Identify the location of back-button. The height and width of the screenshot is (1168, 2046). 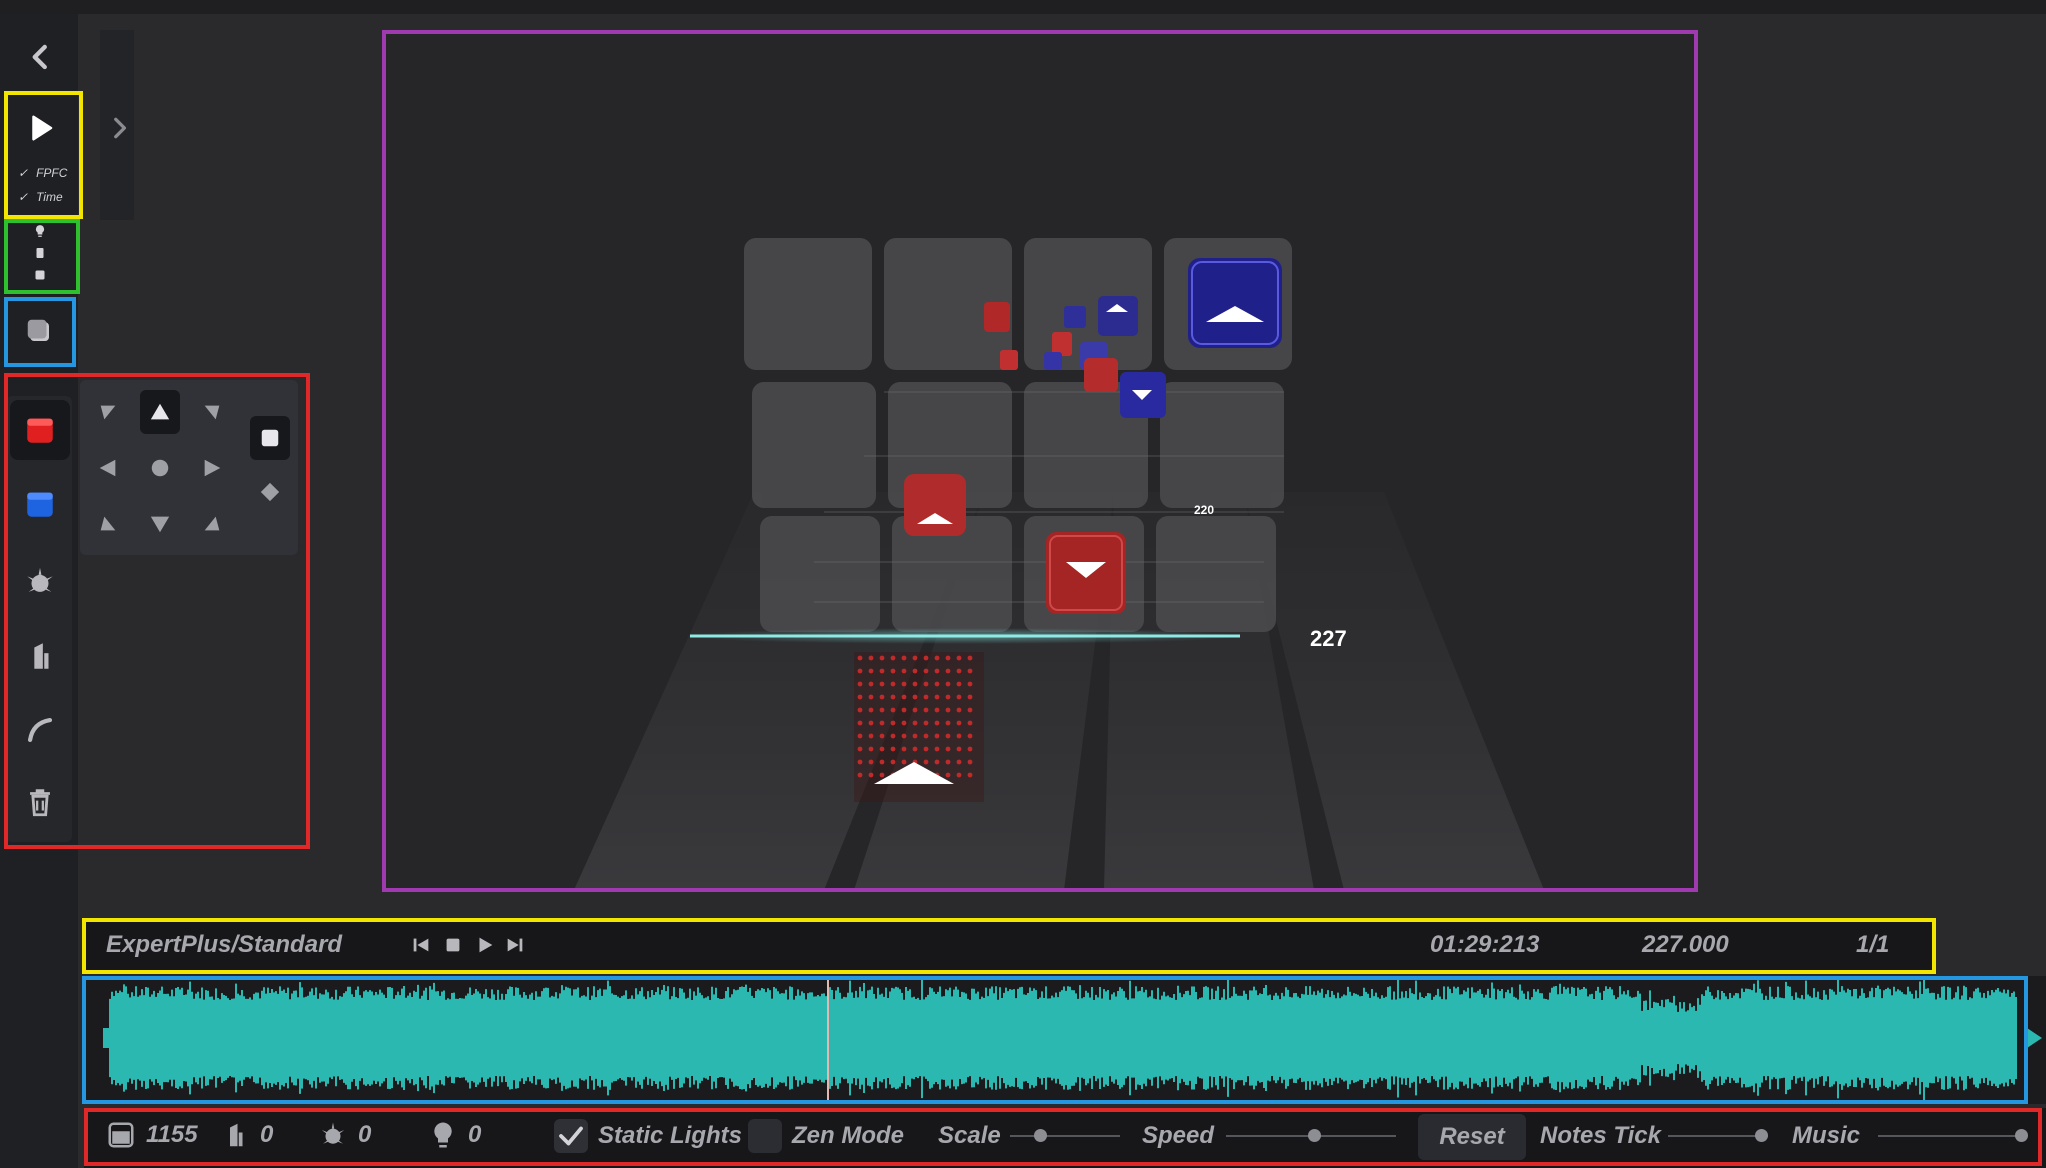
(41, 57).